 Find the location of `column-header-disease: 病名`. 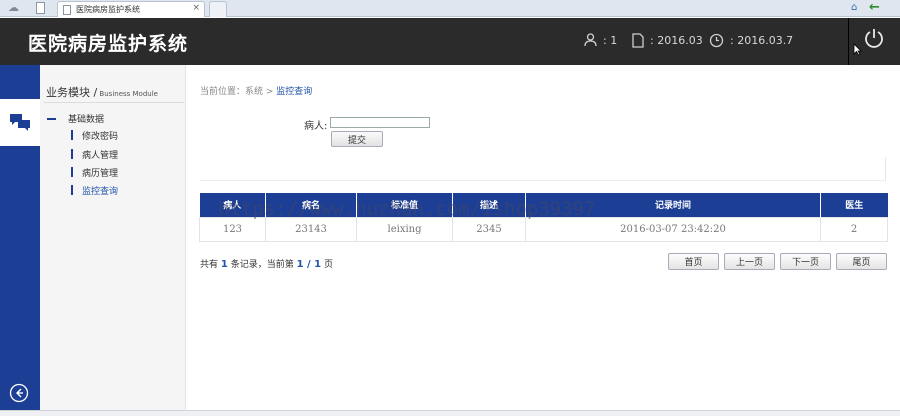

column-header-disease: 病名 is located at coordinates (311, 205).